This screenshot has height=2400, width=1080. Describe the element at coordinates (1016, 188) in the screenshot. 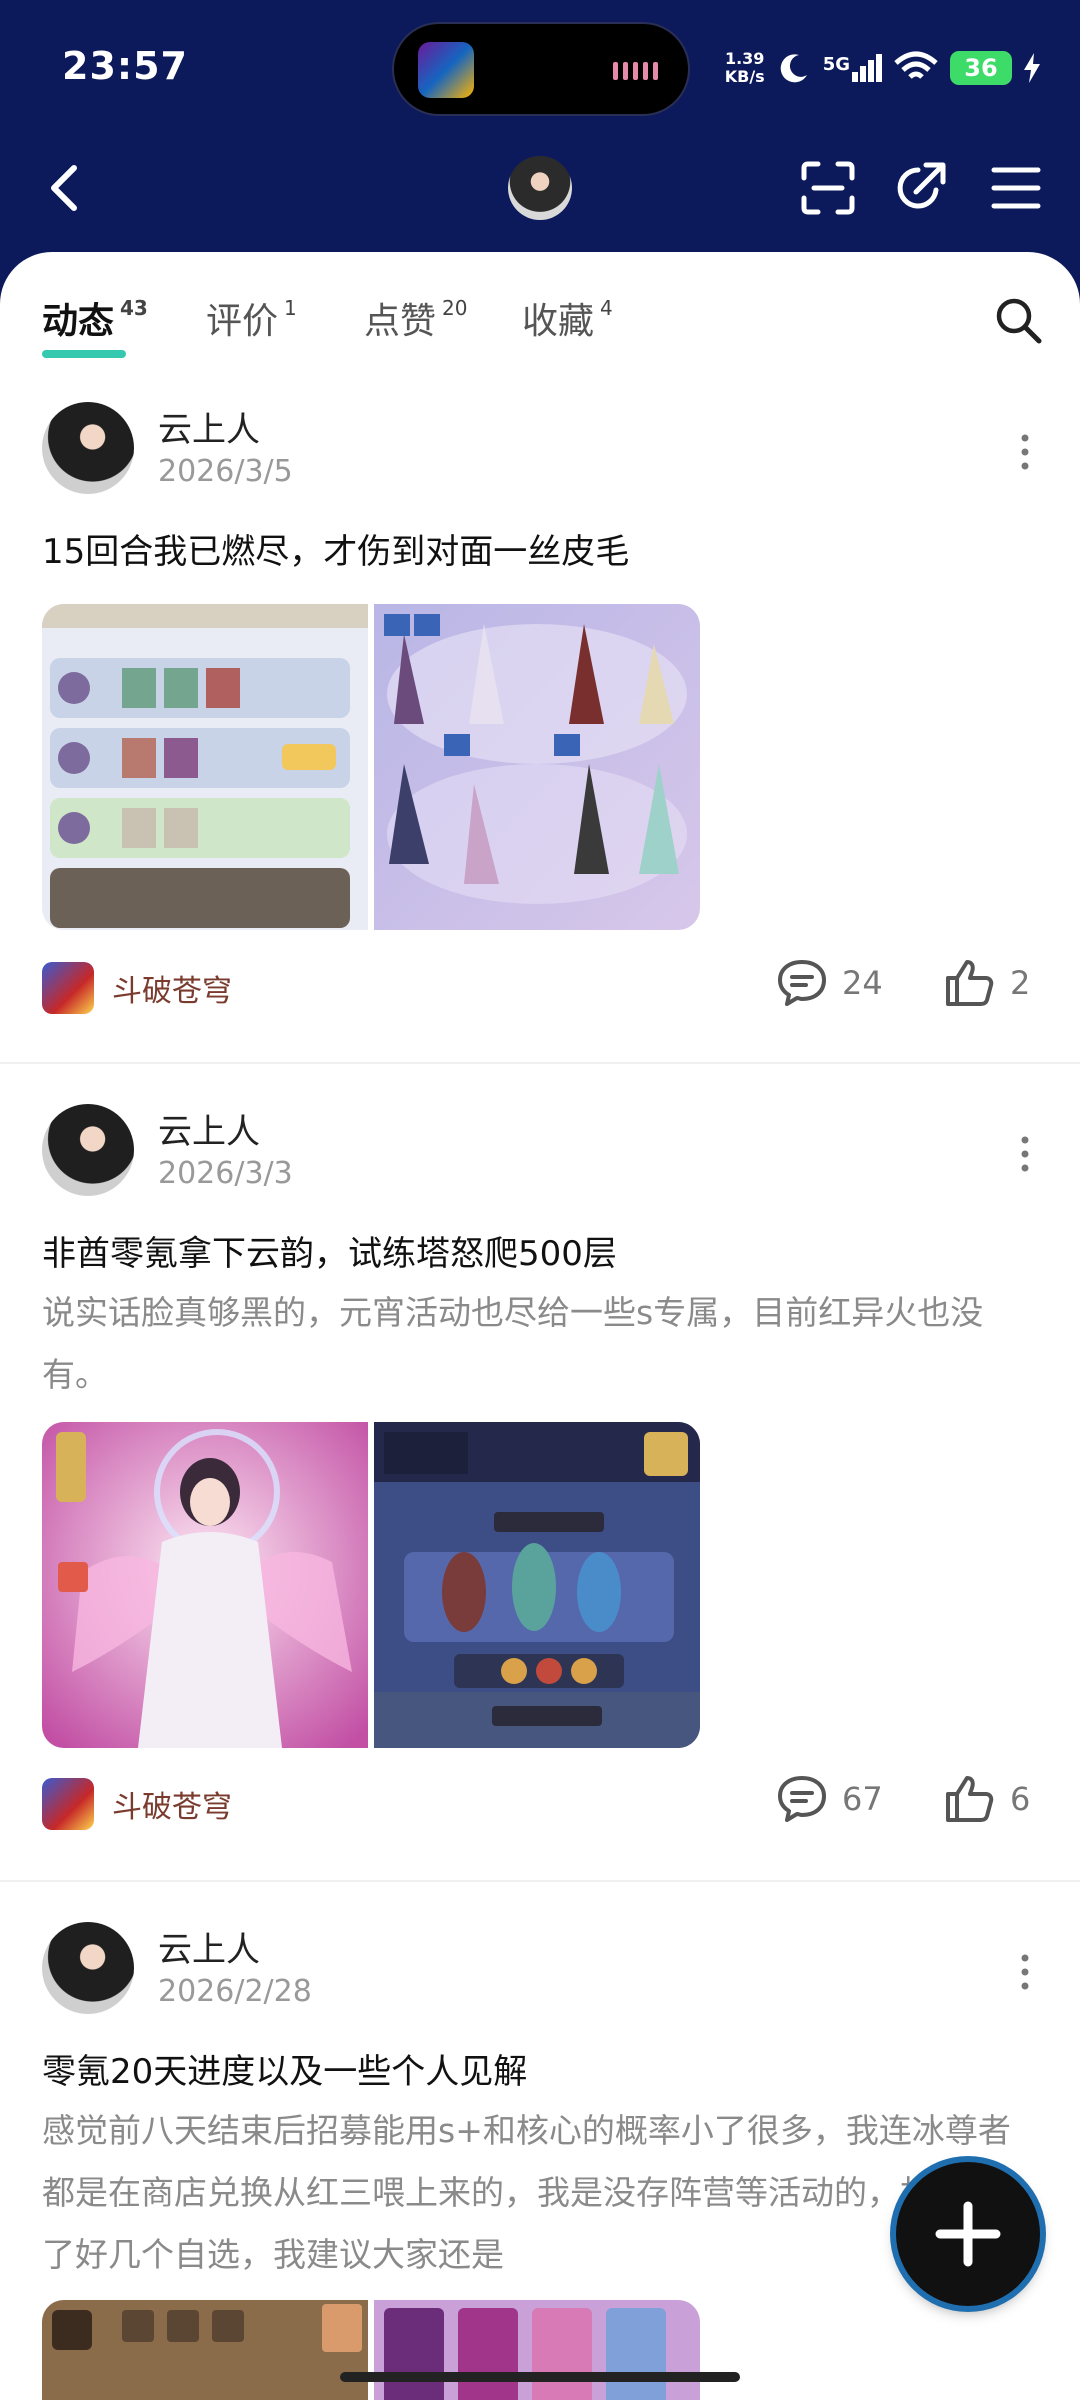

I see `menu-icon` at that location.